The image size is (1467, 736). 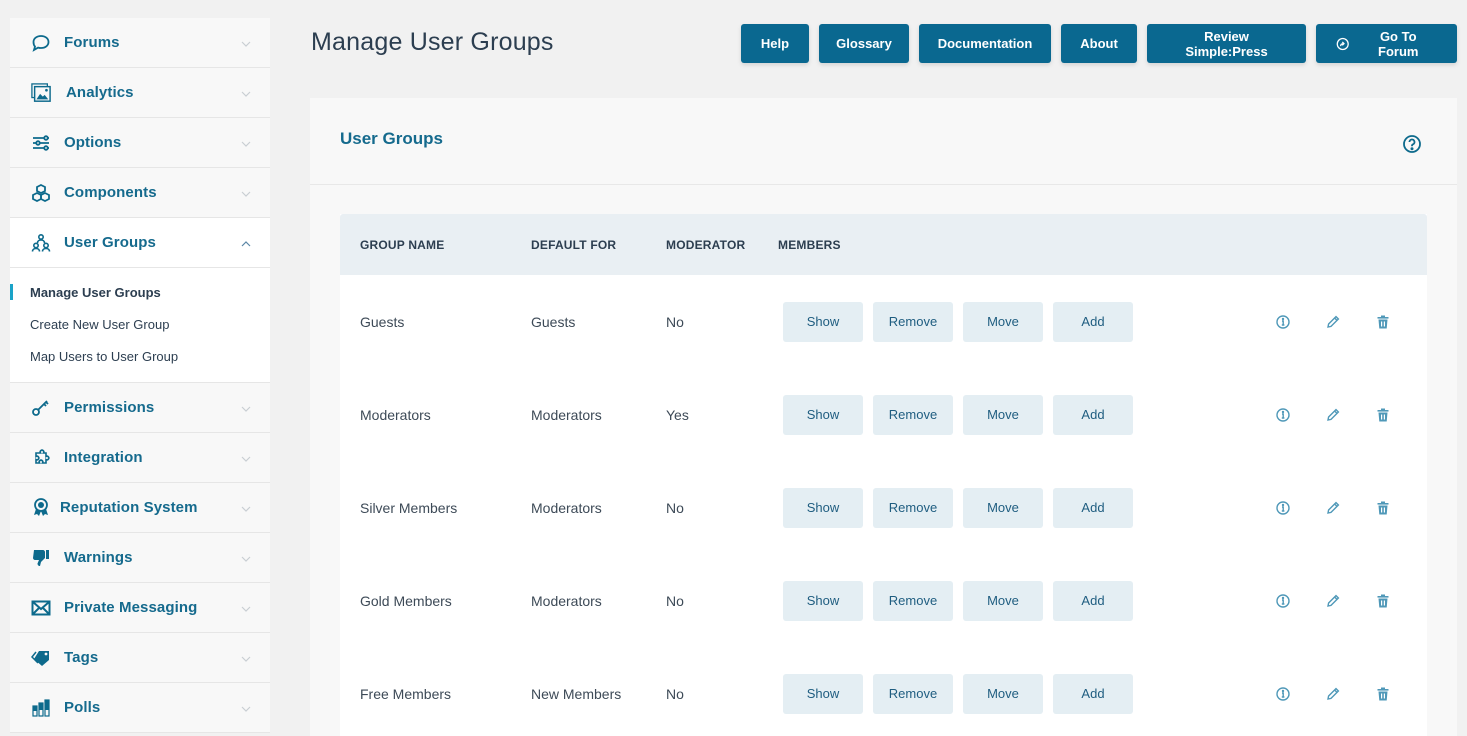 What do you see at coordinates (677, 414) in the screenshot?
I see `moderator-value: Yes` at bounding box center [677, 414].